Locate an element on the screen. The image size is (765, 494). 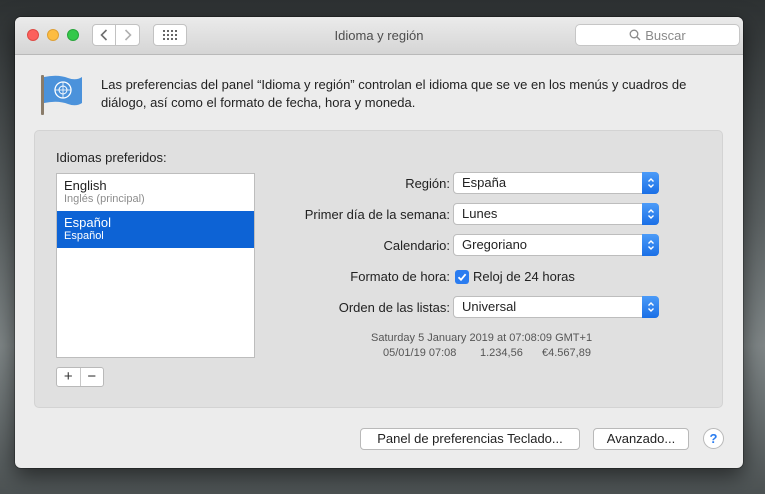
add-language-button: + is located at coordinates (69, 377).